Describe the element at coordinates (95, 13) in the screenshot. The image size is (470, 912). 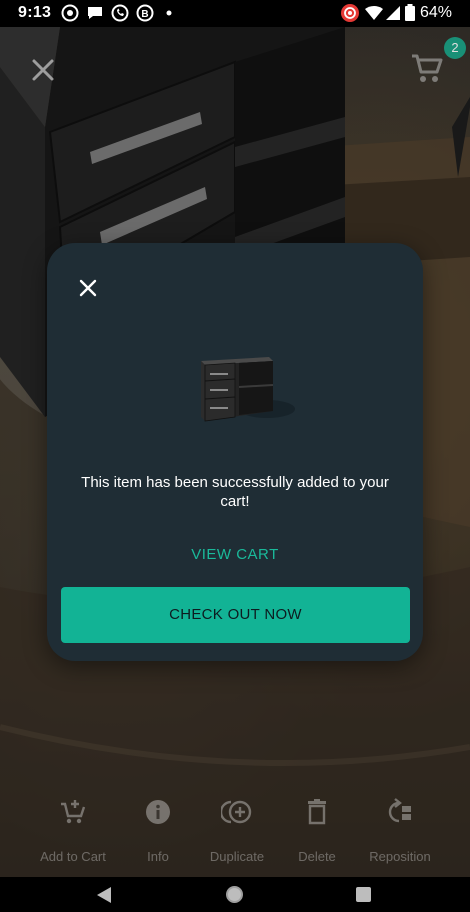
I see `chat-notification-icon` at that location.